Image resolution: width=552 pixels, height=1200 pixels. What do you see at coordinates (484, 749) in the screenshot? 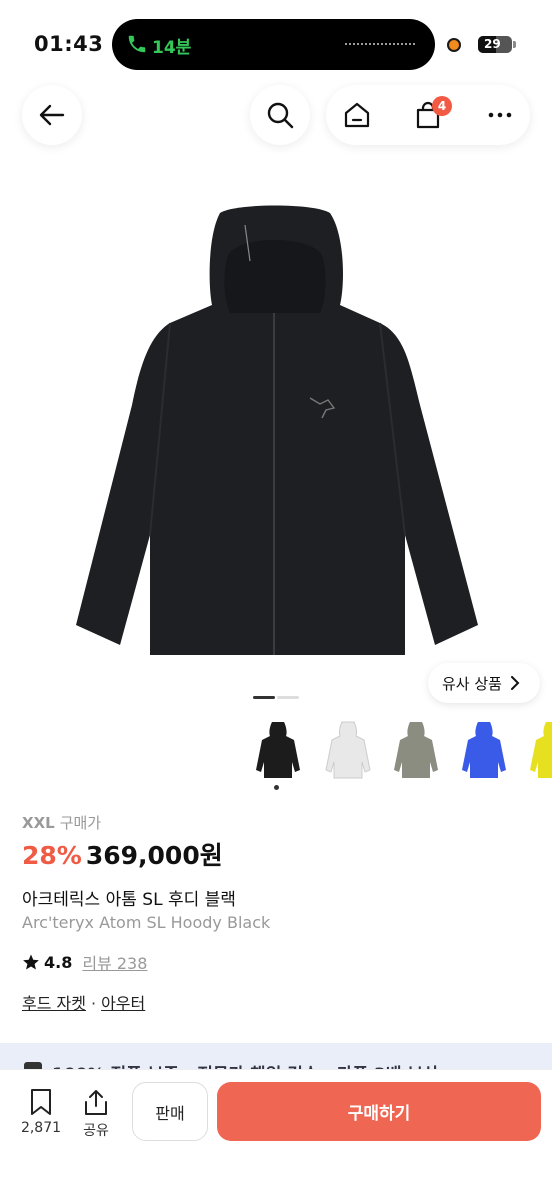
I see `thumbnail-blue` at bounding box center [484, 749].